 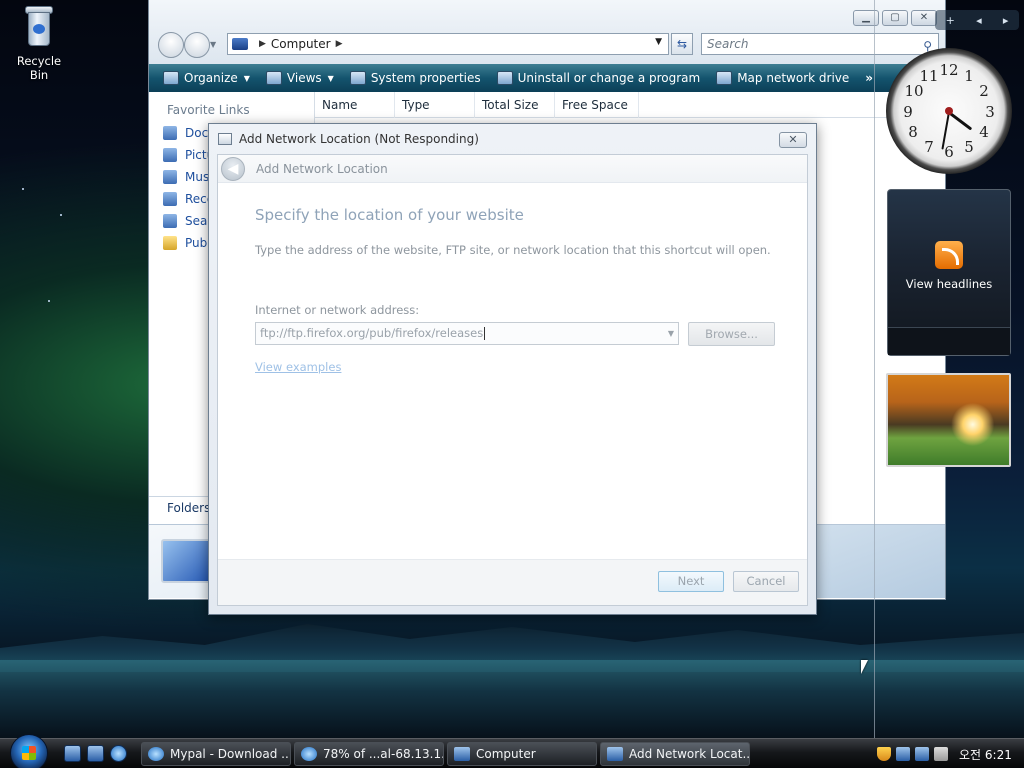 I want to click on wizard-footer: Next Cancel, so click(x=512, y=582).